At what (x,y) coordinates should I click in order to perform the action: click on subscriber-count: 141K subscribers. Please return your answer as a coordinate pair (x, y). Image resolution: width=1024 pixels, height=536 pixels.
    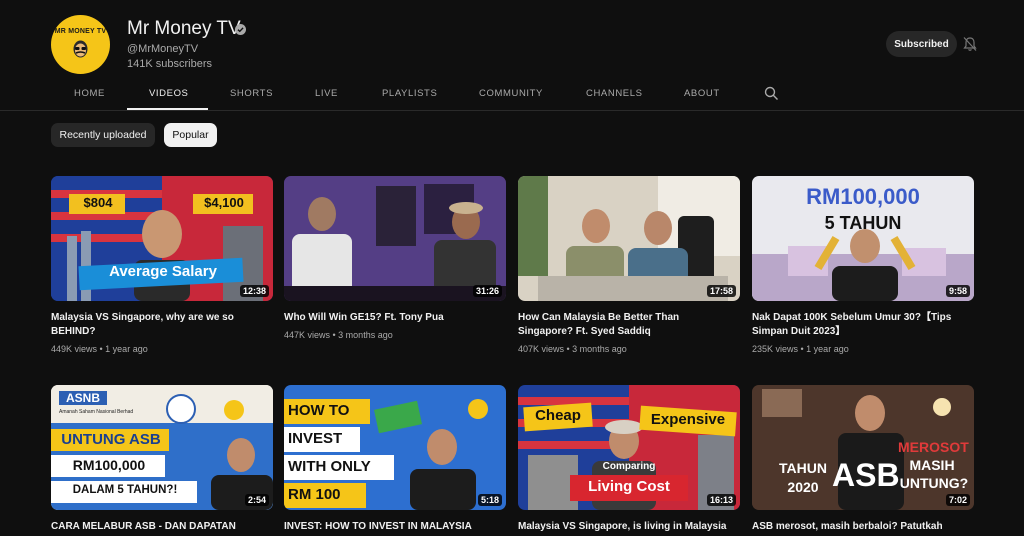
    Looking at the image, I should click on (169, 64).